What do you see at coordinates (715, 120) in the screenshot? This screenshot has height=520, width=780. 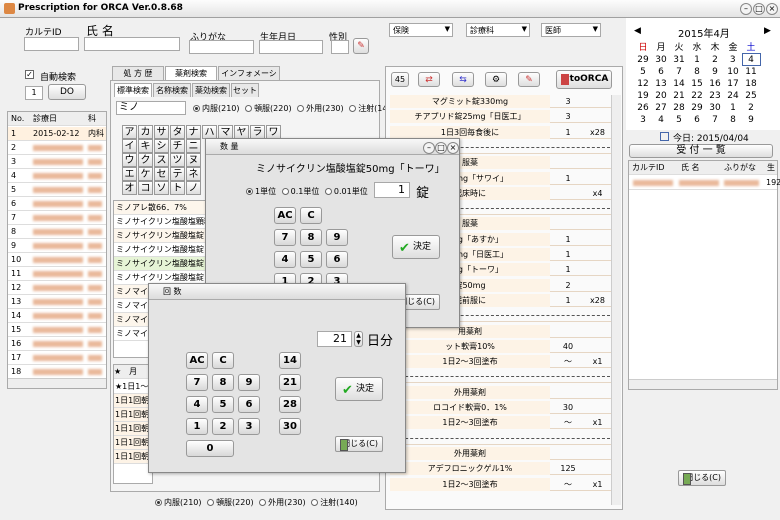 I see `calendar-day: 7` at bounding box center [715, 120].